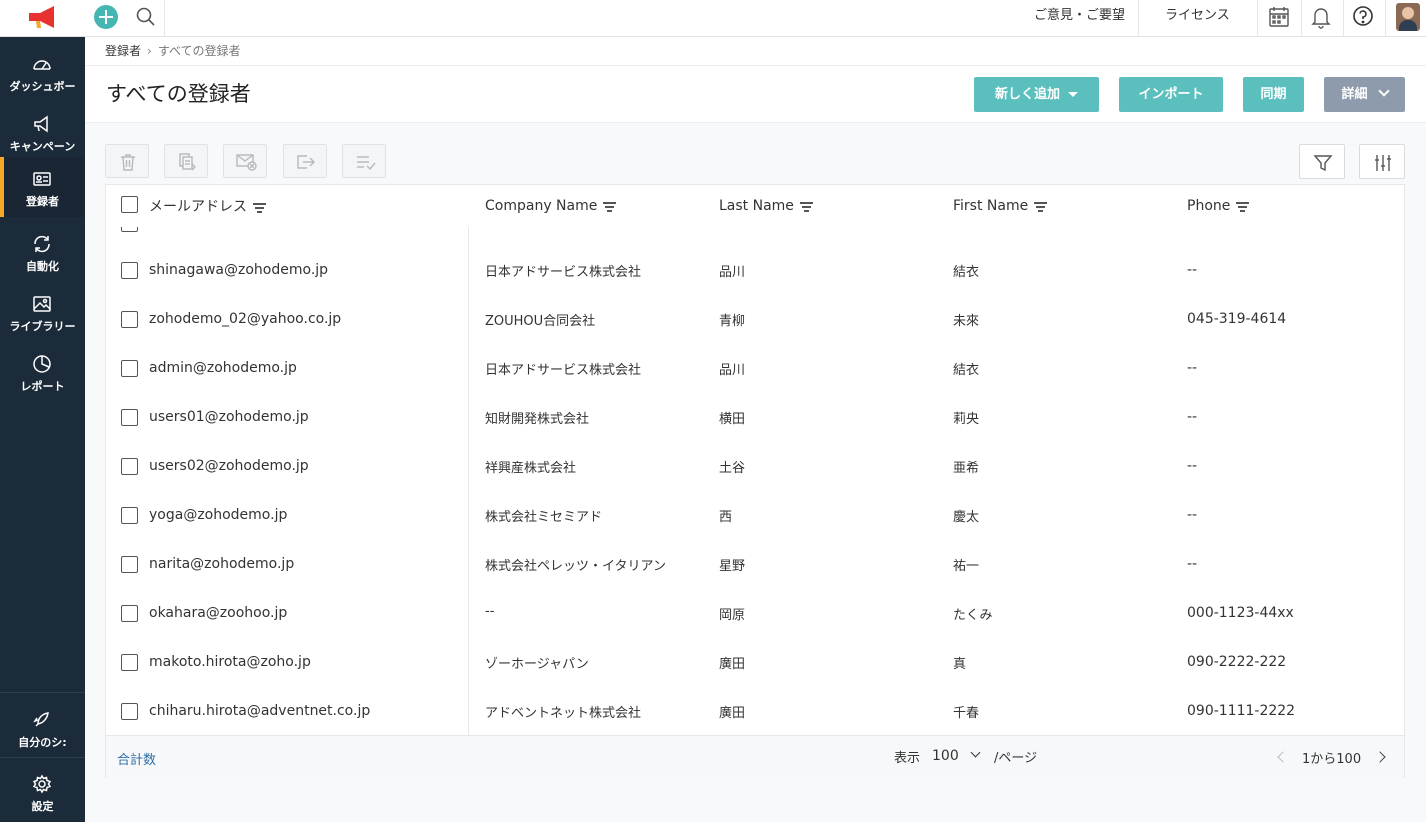 Image resolution: width=1426 pixels, height=822 pixels. Describe the element at coordinates (223, 368) in the screenshot. I see `cell-email: admin@zohodemo.jp` at that location.